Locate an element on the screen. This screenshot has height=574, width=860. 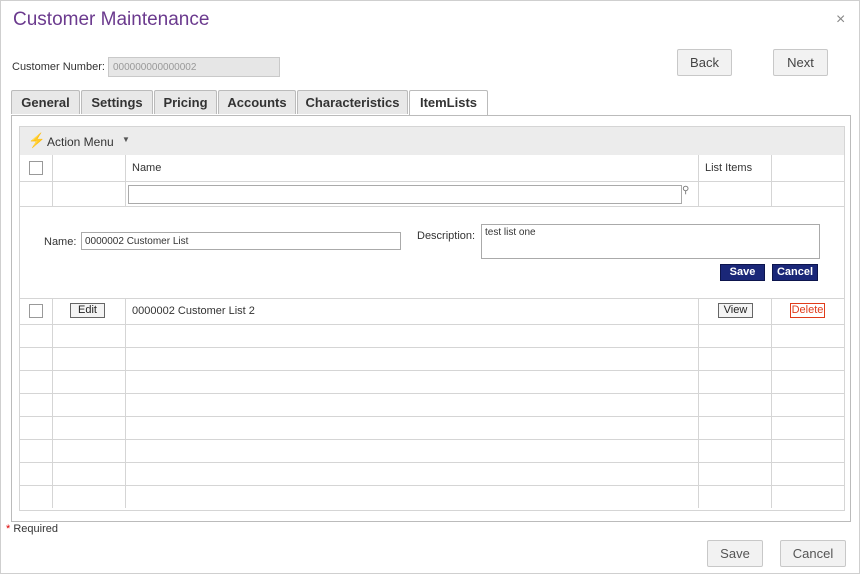
required-text: Required is located at coordinates (34, 529).